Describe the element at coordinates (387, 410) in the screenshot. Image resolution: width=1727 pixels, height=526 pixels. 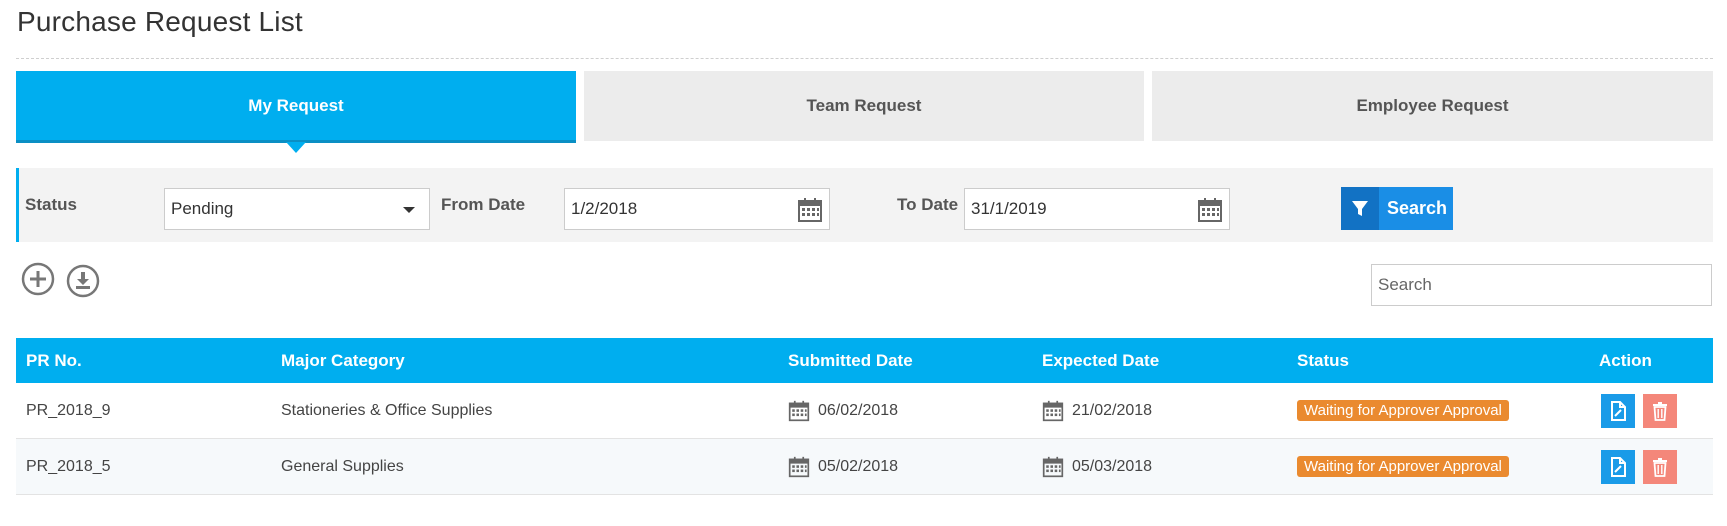
I see `major-category: Stationeries & Office Supplies` at that location.